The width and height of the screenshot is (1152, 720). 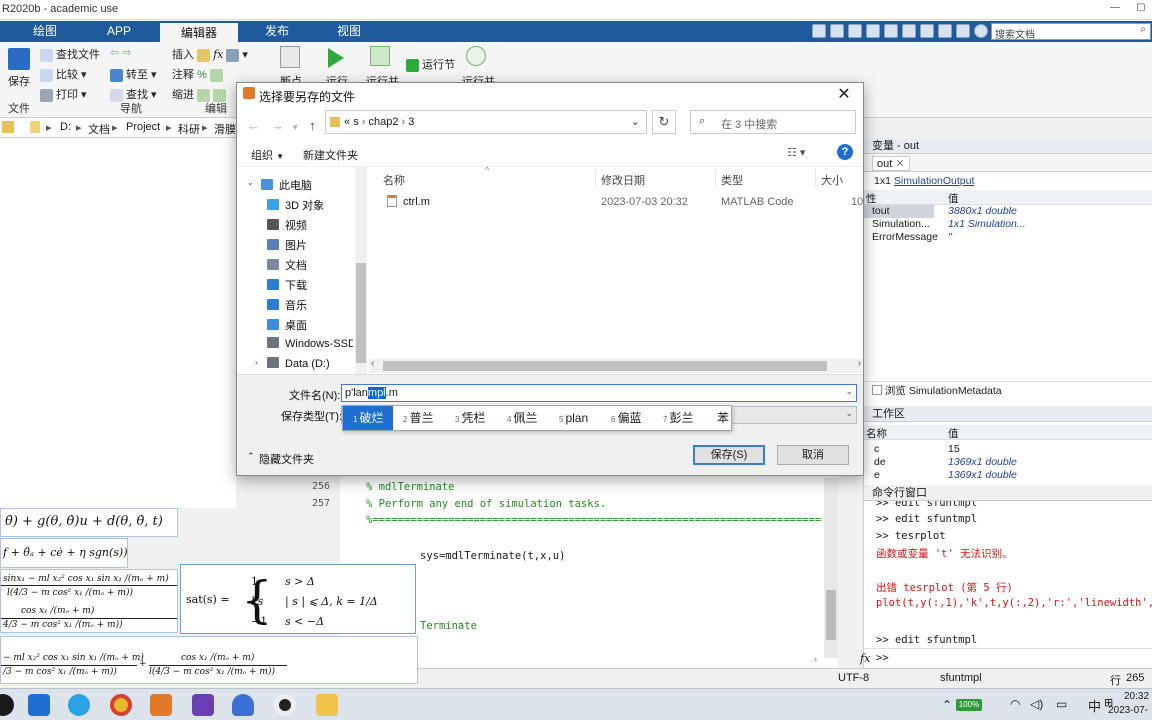 I want to click on tab-apps: APP, so click(x=119, y=31).